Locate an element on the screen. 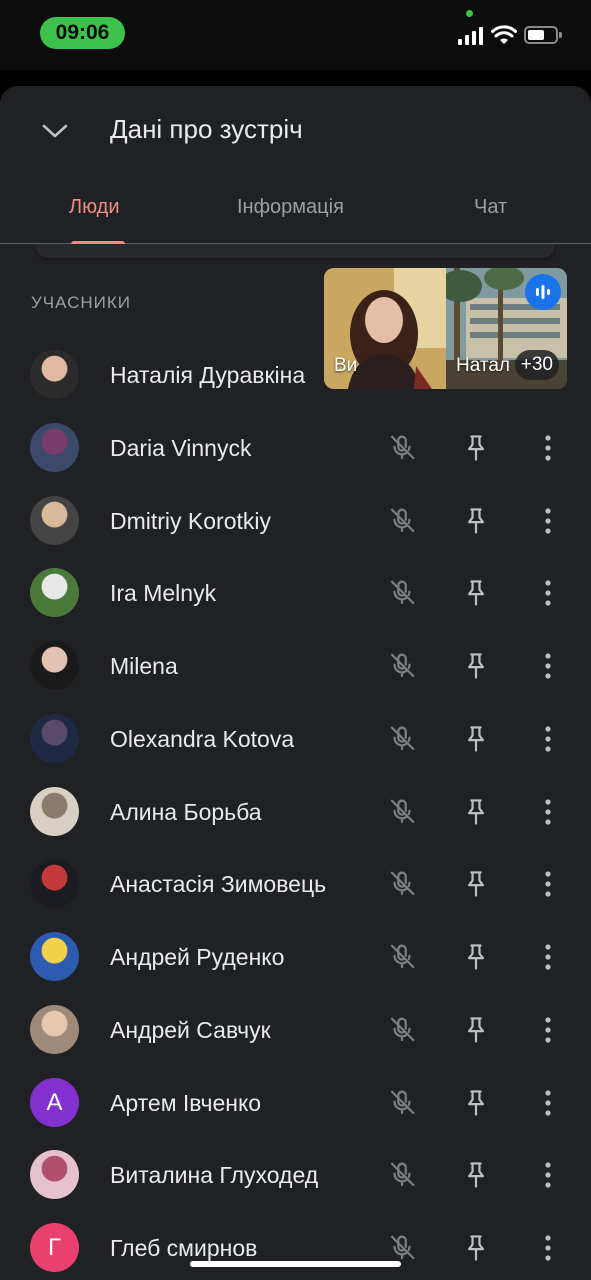 Image resolution: width=591 pixels, height=1280 pixels. participant-name: Виталина Глуходед is located at coordinates (214, 1175).